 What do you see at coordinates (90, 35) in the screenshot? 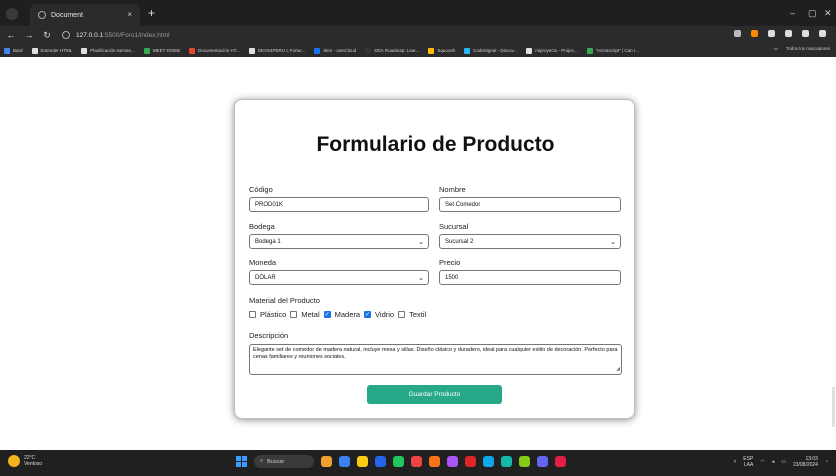
I see `url-host: 127.0.0.1` at bounding box center [90, 35].